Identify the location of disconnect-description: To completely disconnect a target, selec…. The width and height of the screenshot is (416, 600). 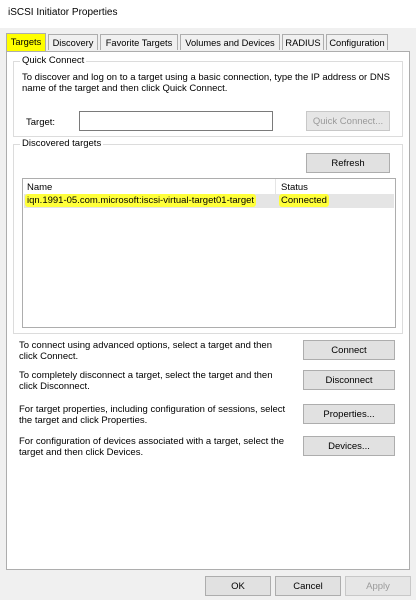
(146, 381).